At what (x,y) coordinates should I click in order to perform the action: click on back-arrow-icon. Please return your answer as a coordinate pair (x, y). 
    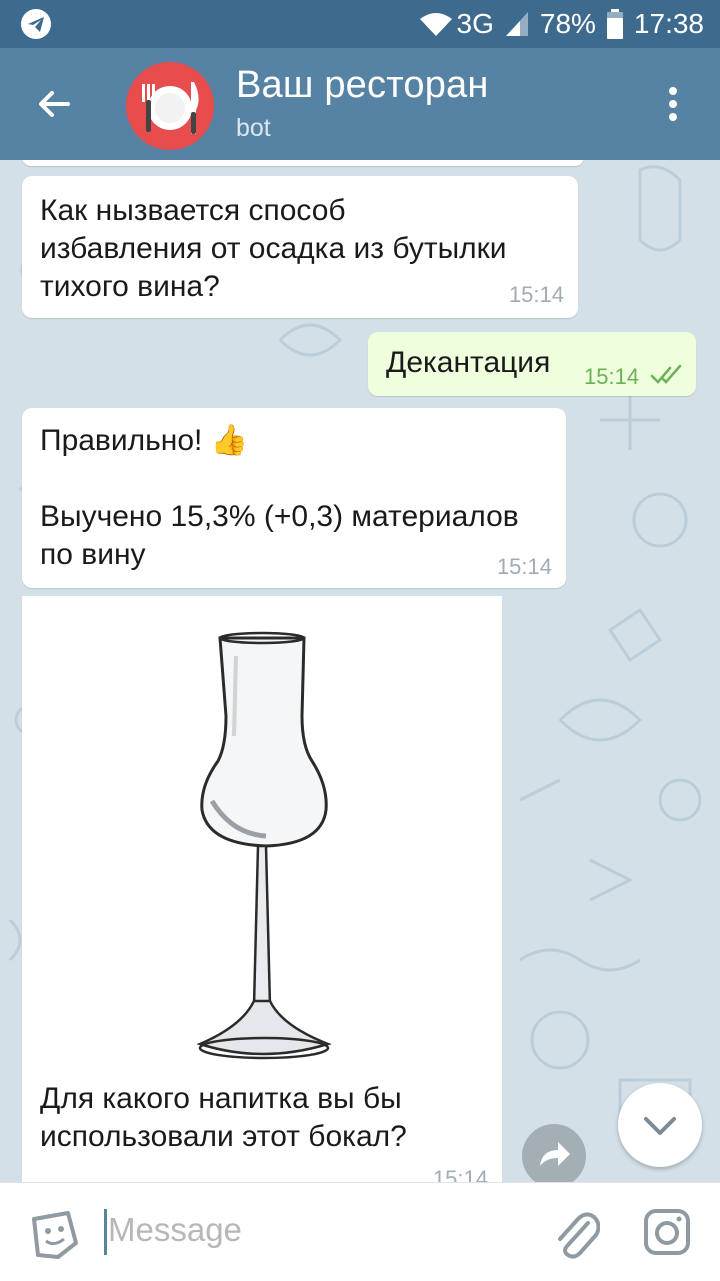
    Looking at the image, I should click on (54, 104).